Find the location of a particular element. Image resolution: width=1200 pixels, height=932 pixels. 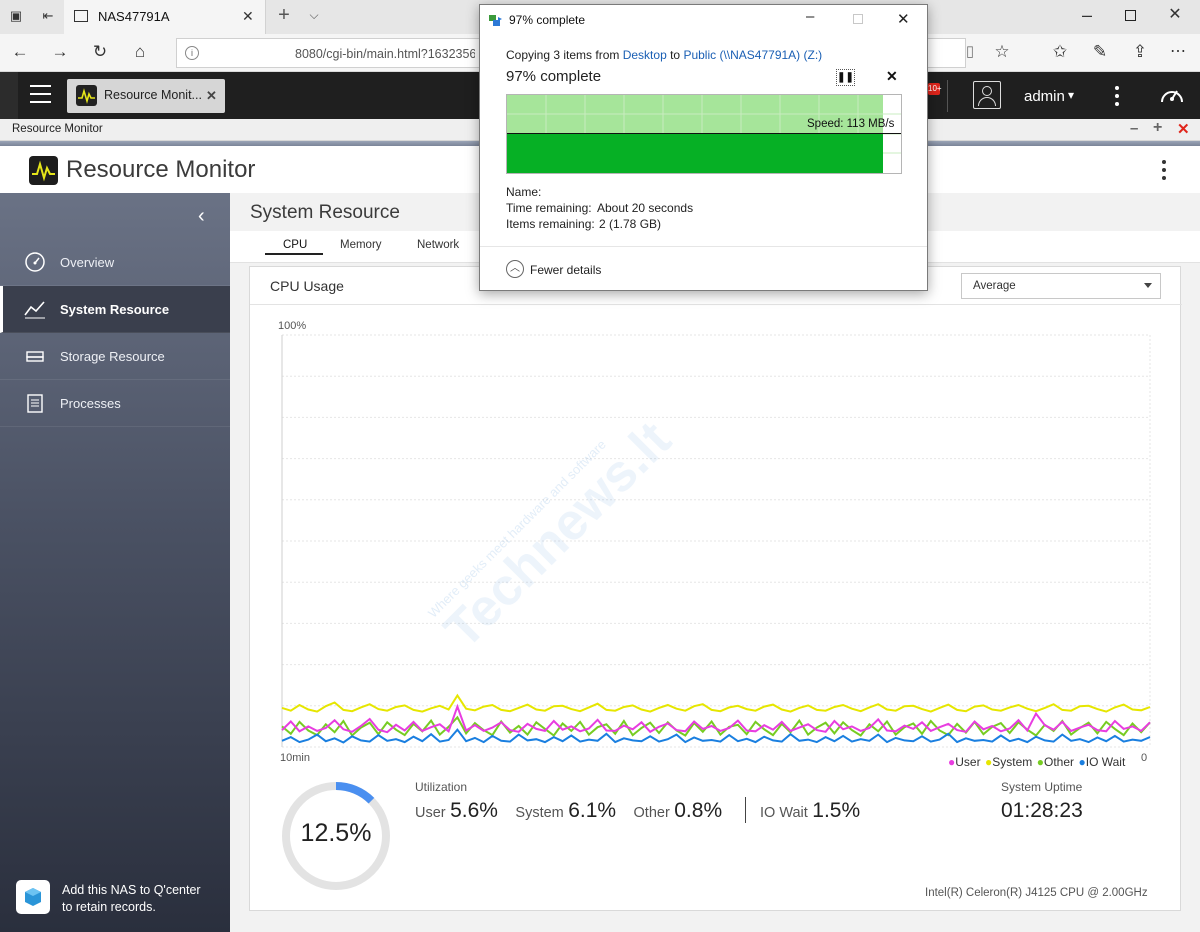

series-line-system is located at coordinates (716, 703).